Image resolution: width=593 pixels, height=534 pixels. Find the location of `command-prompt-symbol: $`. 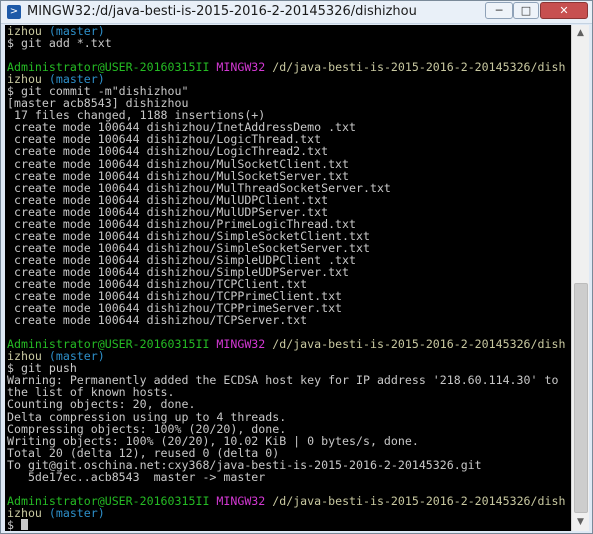

command-prompt-symbol: $ is located at coordinates (14, 524).